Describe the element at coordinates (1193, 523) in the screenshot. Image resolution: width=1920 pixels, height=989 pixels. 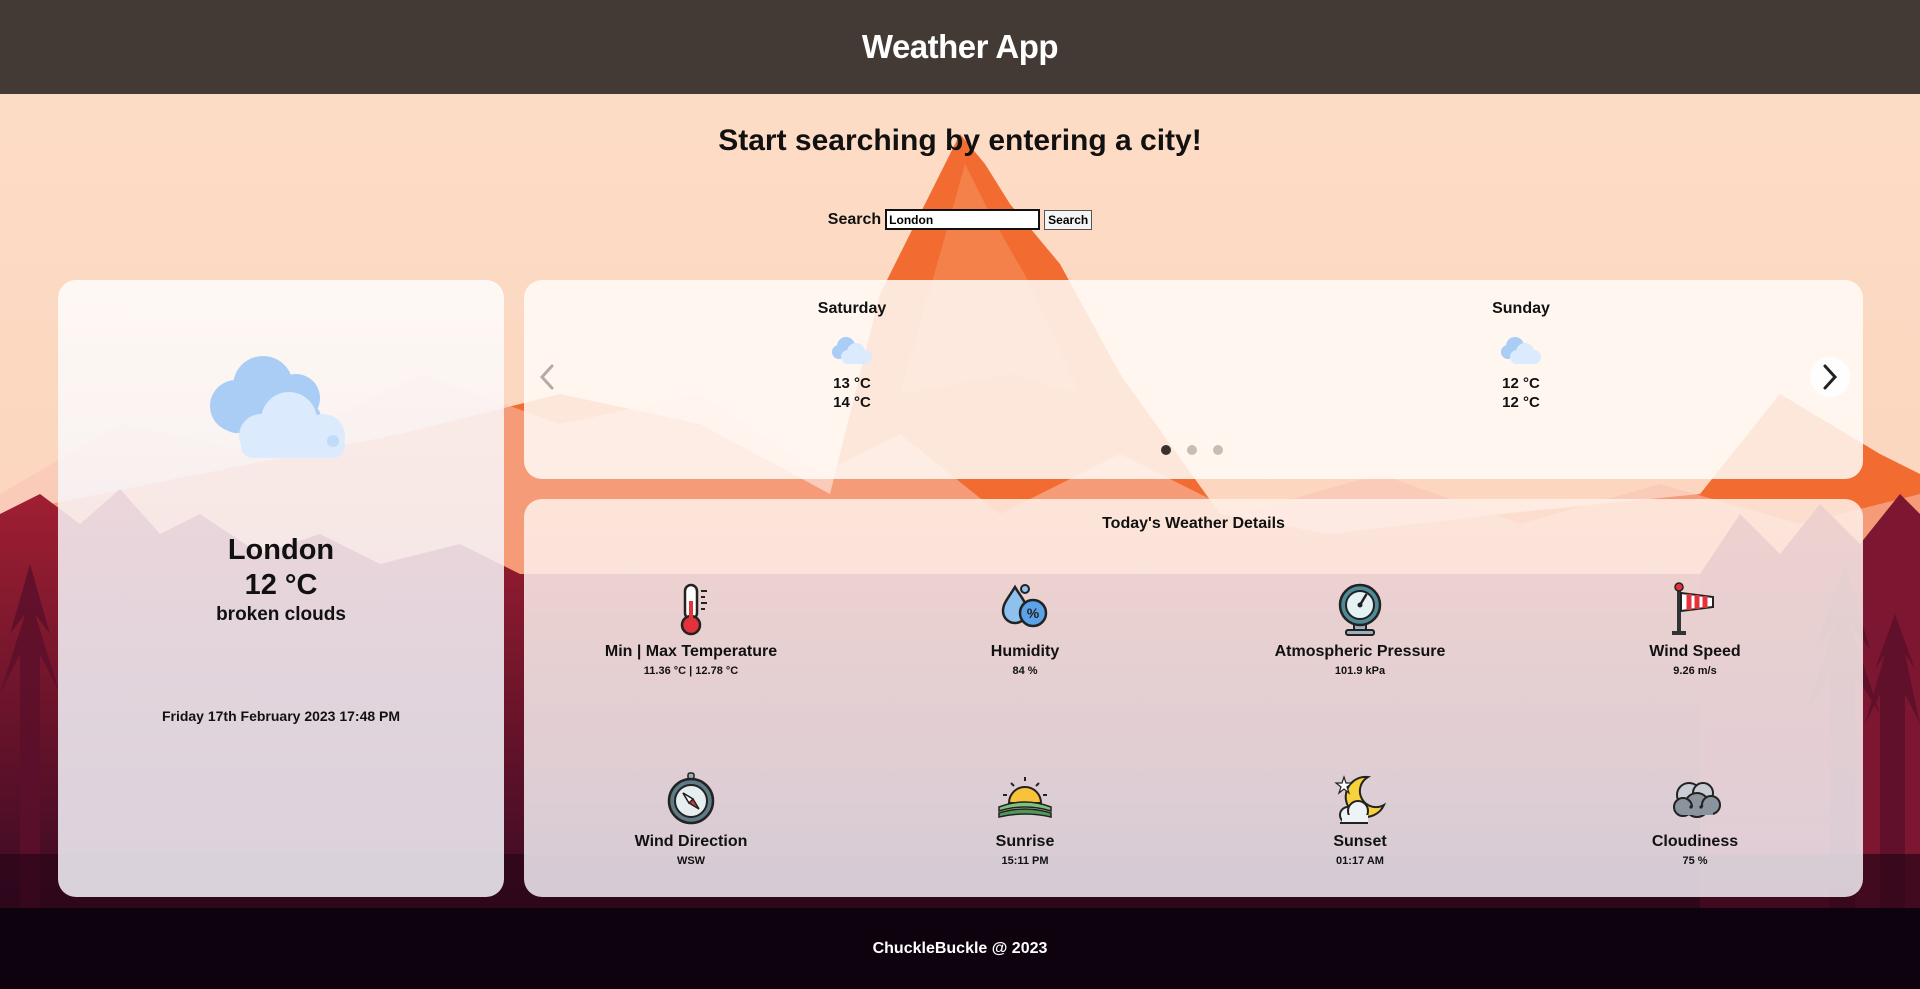
I see `details-title: Today's Weather Details` at that location.